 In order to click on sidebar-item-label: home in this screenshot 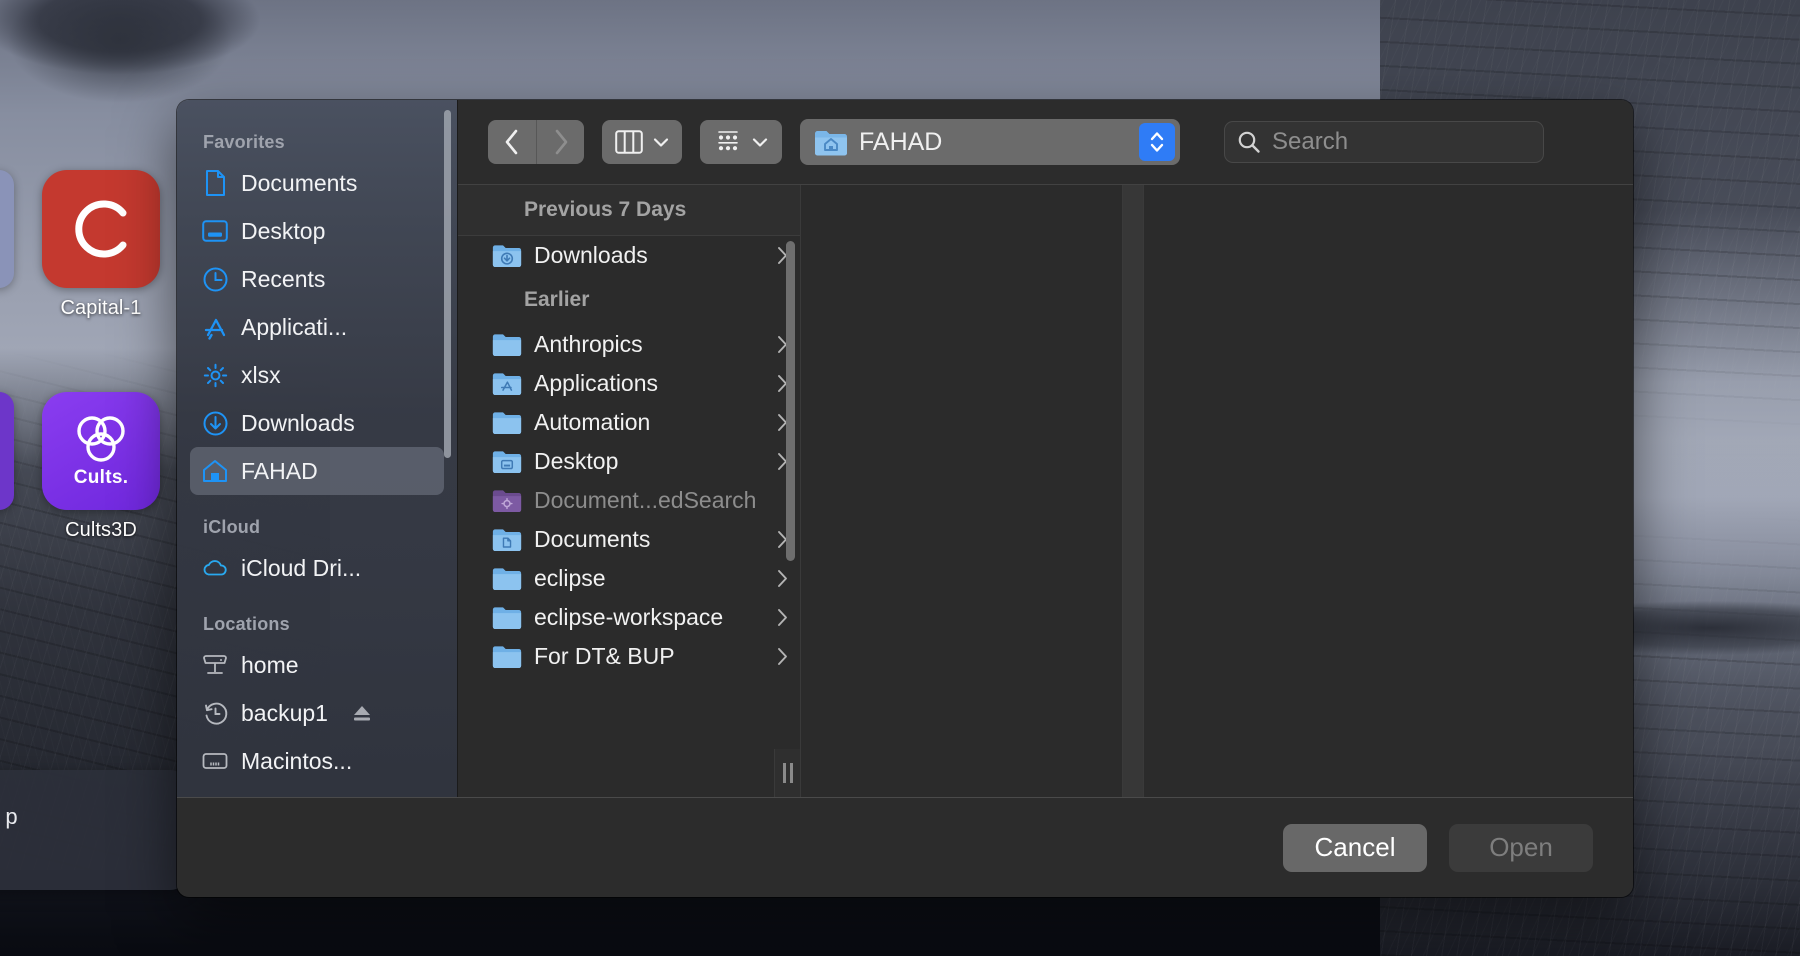, I will do `click(270, 664)`.